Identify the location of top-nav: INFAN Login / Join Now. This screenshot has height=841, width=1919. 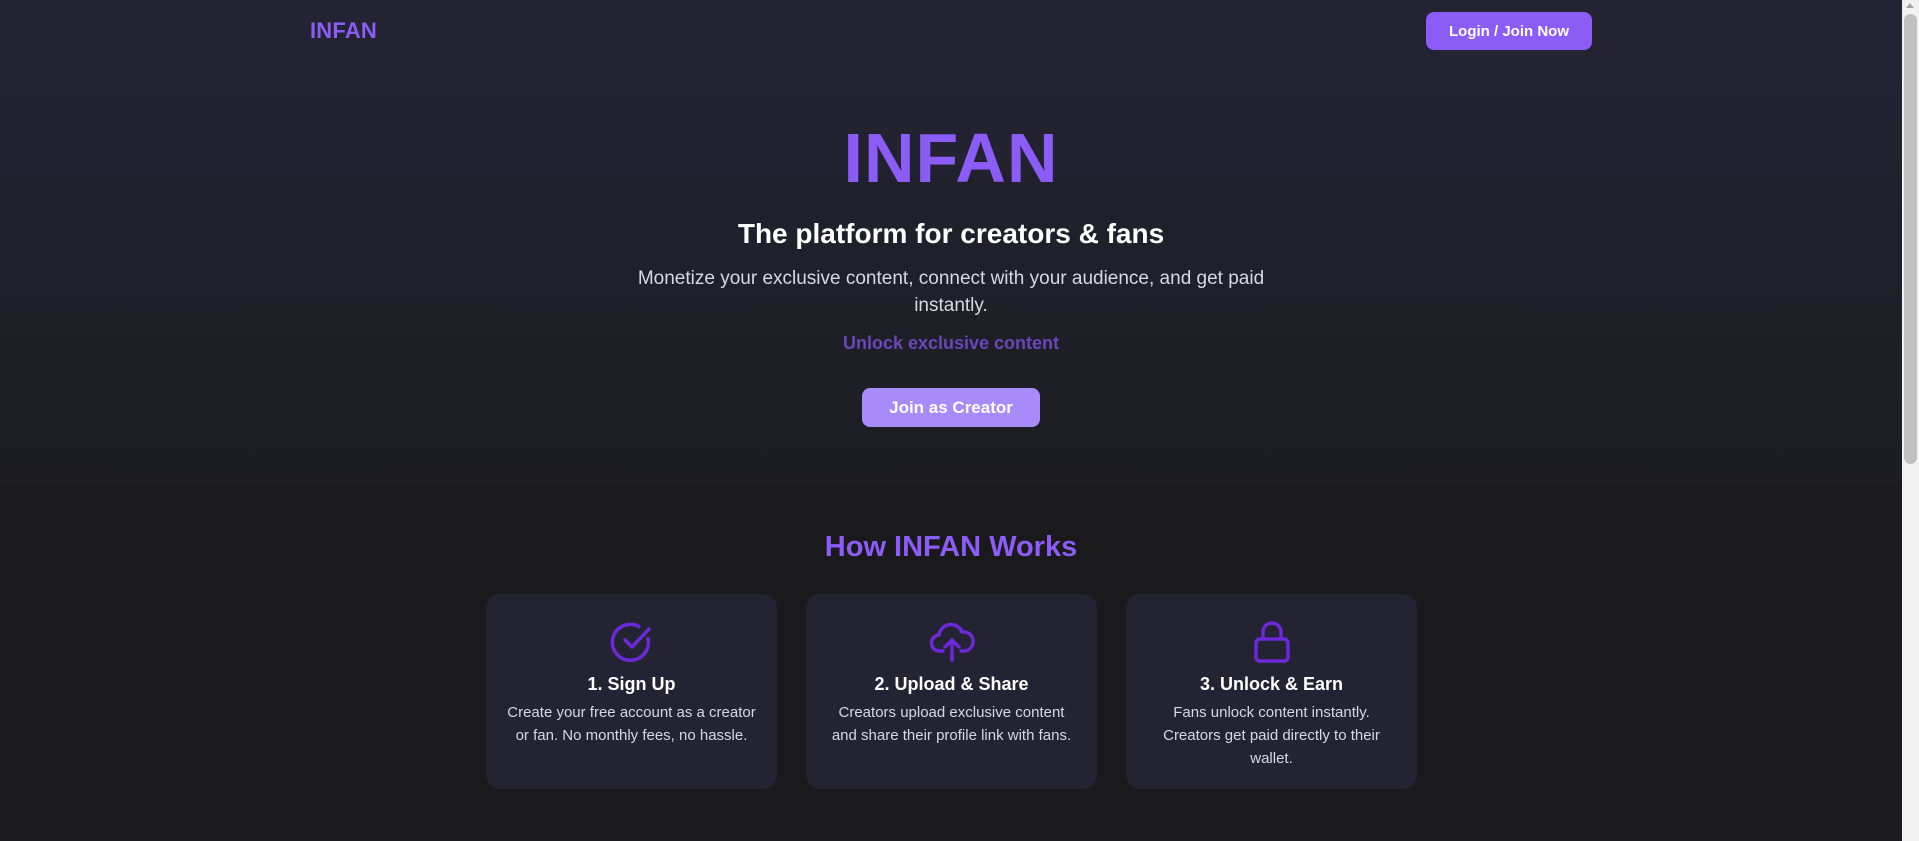
(951, 32).